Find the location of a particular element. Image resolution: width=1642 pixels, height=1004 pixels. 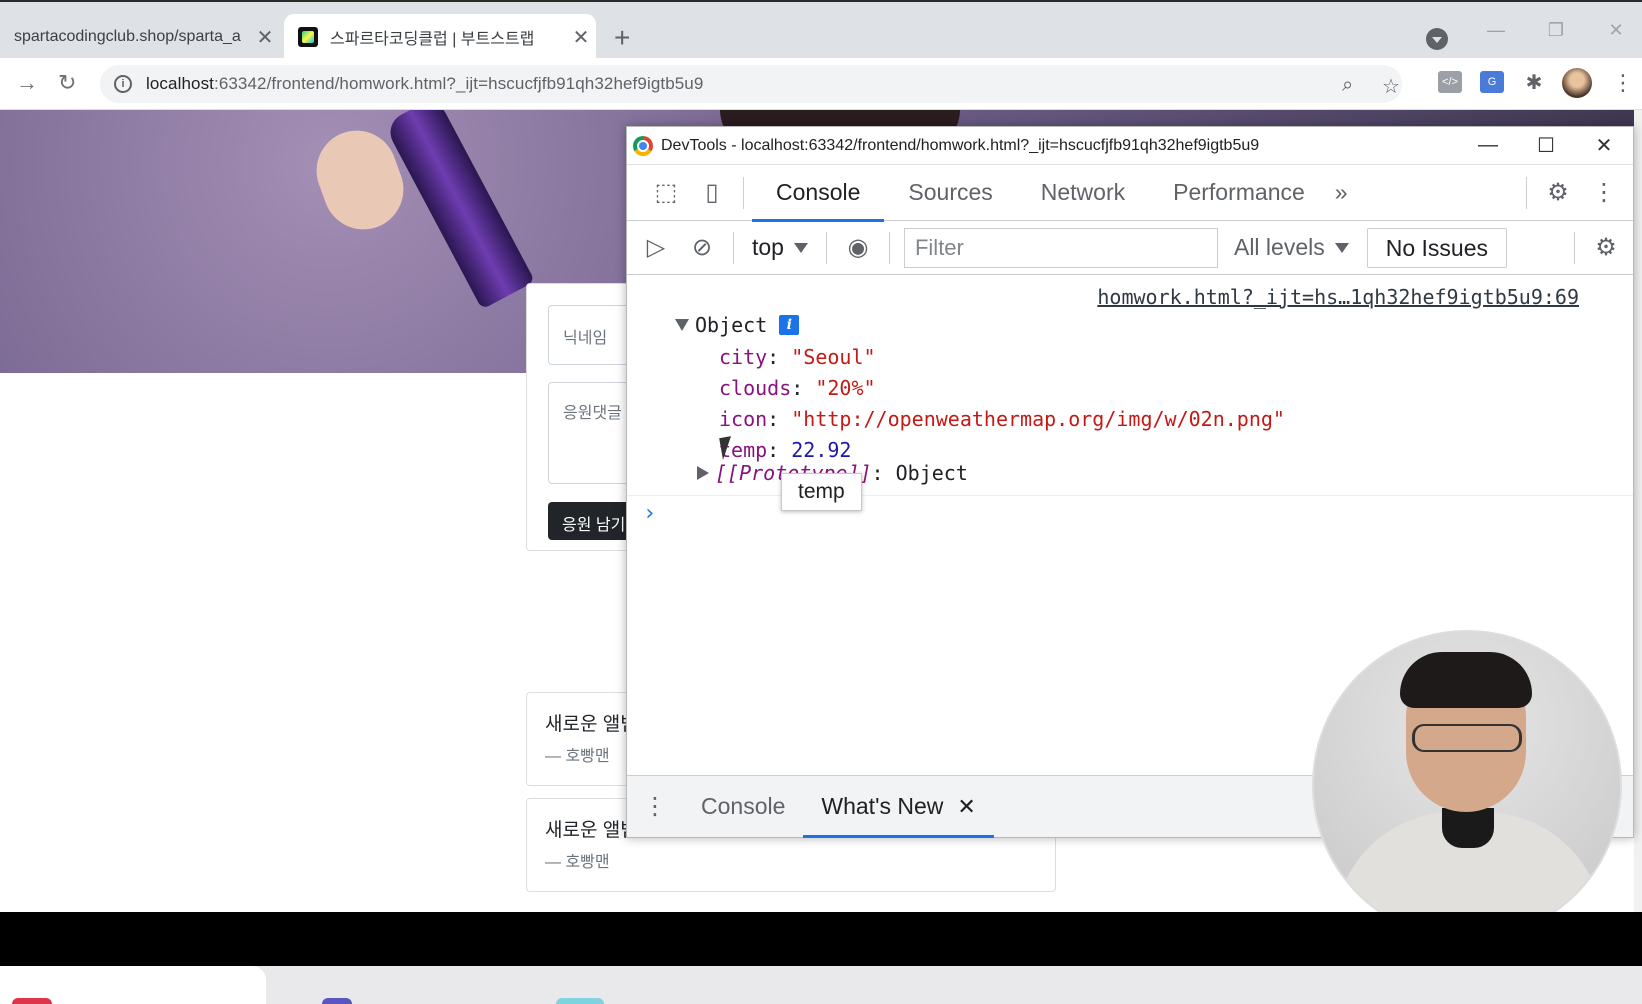

property-row: city: "Seoul" is located at coordinates (797, 357).